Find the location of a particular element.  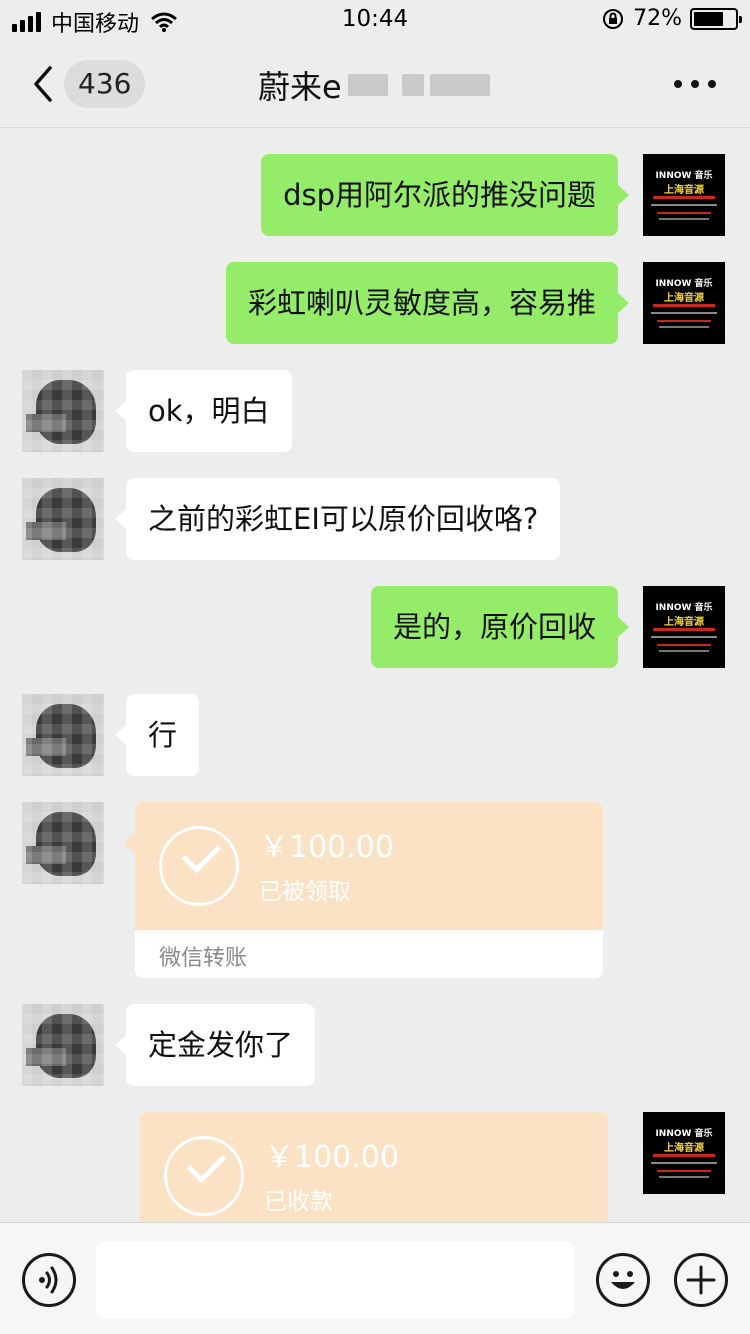

transfer-card-header: ￥100.00 已被领取 is located at coordinates (369, 866).